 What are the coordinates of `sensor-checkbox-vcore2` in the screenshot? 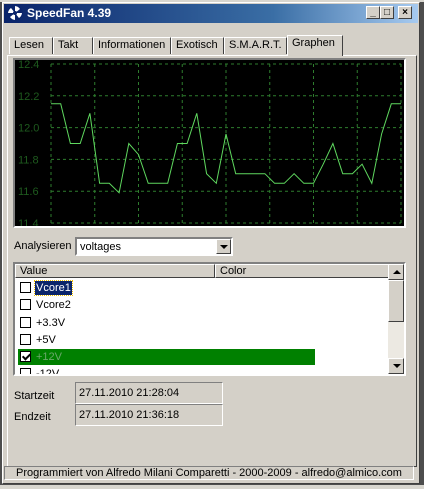 It's located at (25, 304).